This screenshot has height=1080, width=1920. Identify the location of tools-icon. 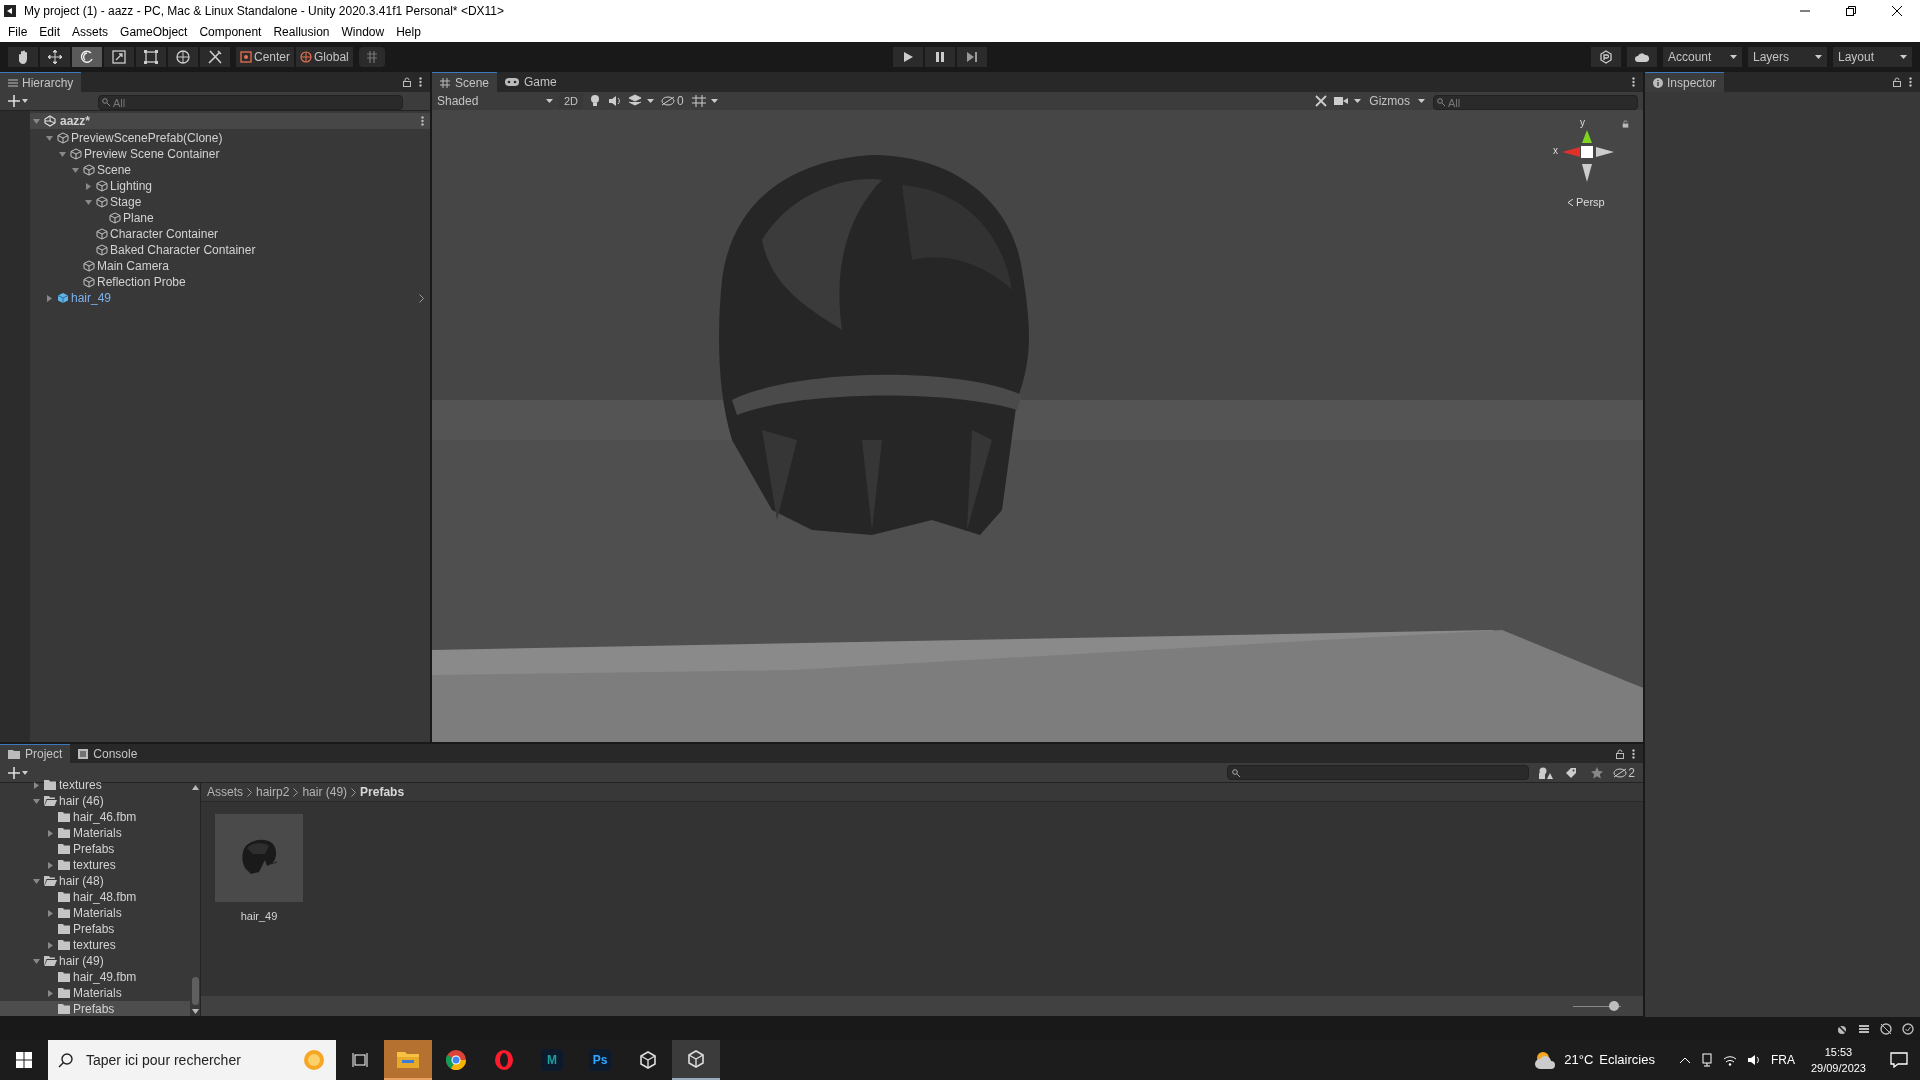
(1321, 101).